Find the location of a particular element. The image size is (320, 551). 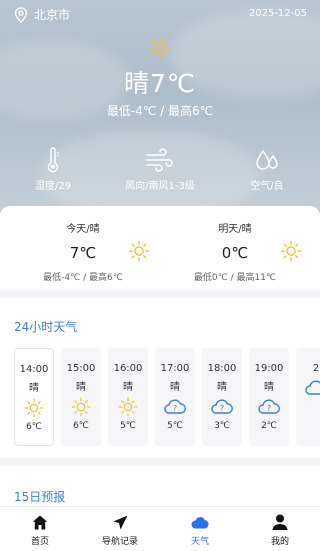

today-title: 今天/晴 is located at coordinates (83, 229).